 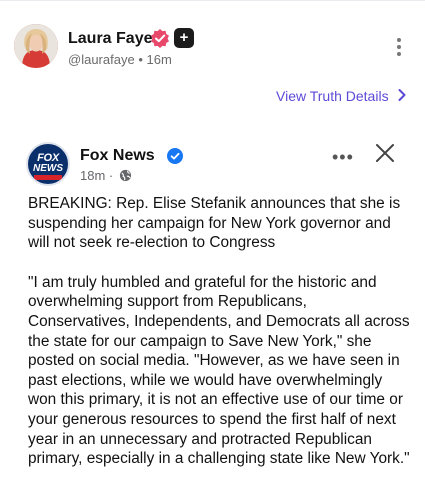 I want to click on embed-meta: 18m ·, so click(x=106, y=176).